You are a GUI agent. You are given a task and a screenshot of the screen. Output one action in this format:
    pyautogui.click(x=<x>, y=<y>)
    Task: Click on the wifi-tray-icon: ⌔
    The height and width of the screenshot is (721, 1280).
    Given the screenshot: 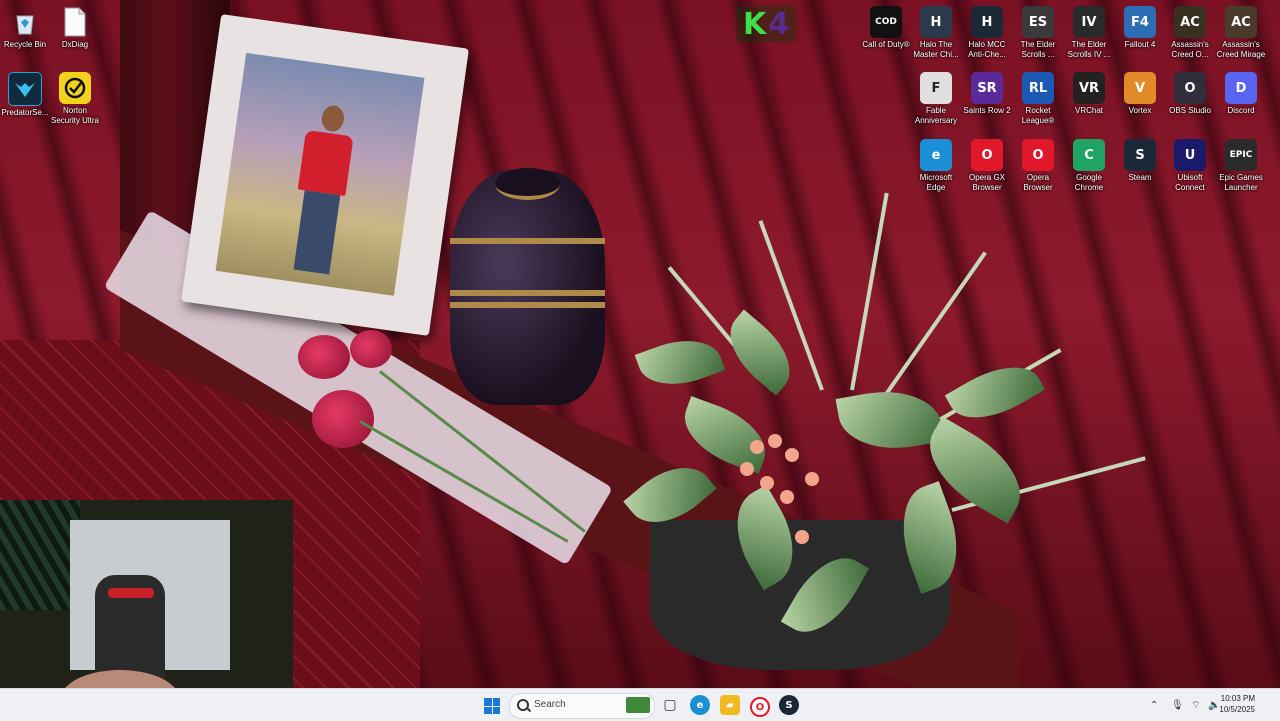 What is the action you would take?
    pyautogui.click(x=1195, y=705)
    